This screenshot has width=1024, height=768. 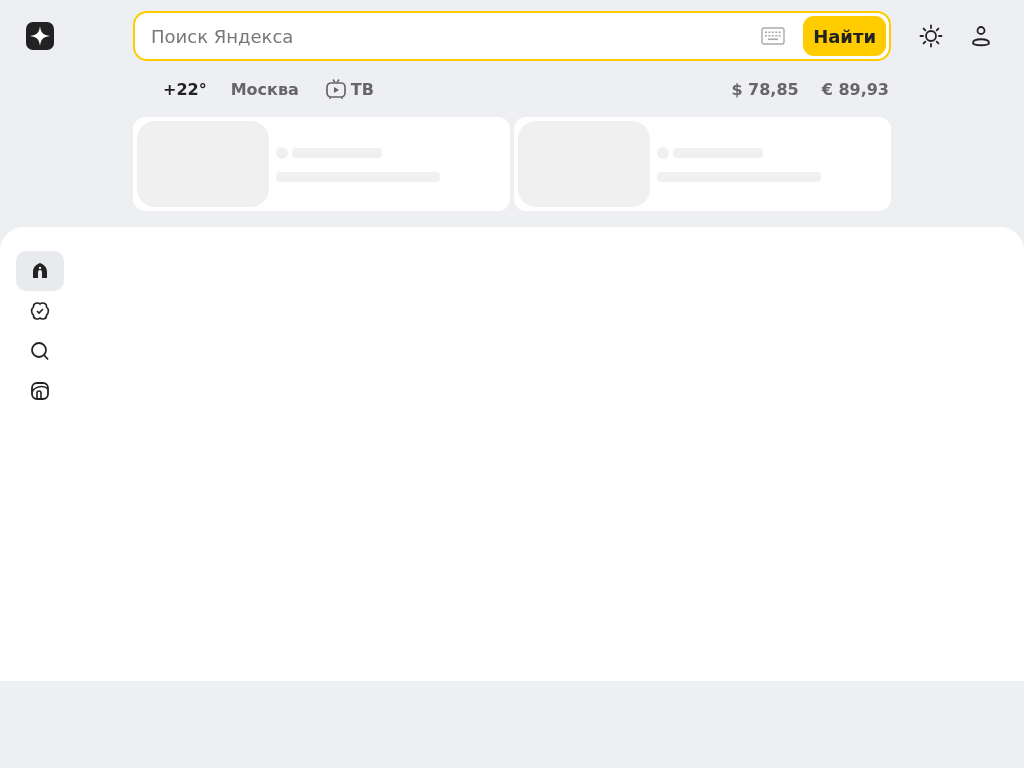 What do you see at coordinates (185, 89) in the screenshot?
I see `weather-temperature: +22°` at bounding box center [185, 89].